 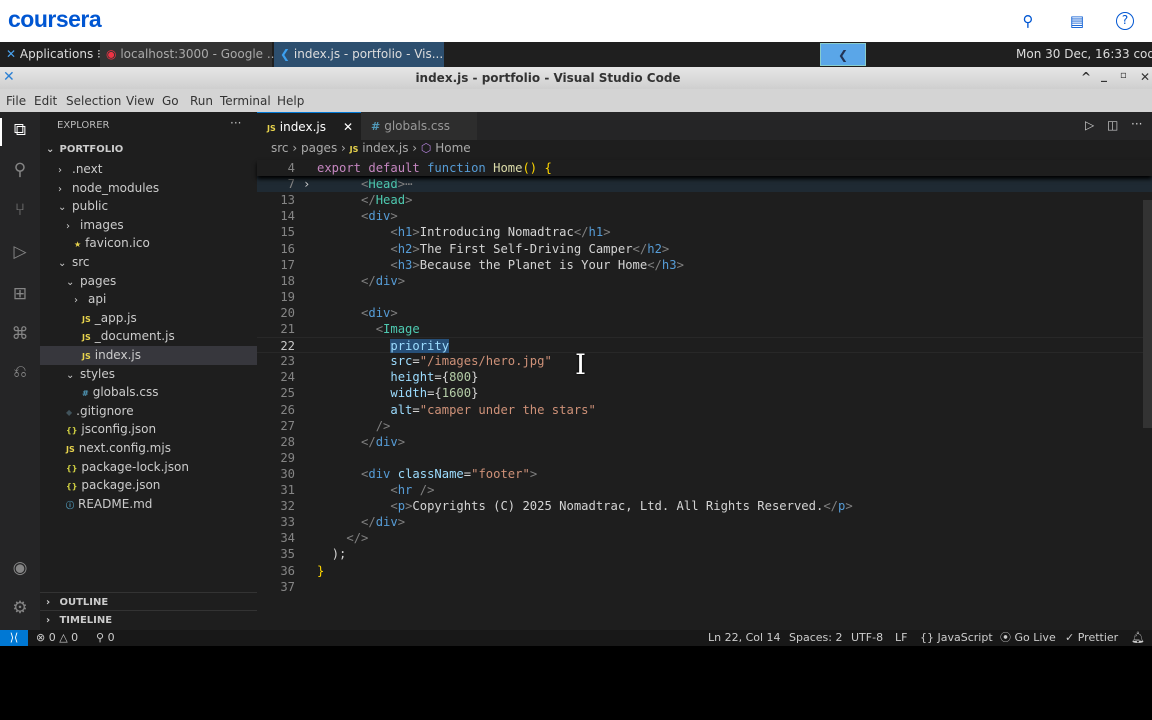 I want to click on run-debug-icon: ▷, so click(x=20, y=254).